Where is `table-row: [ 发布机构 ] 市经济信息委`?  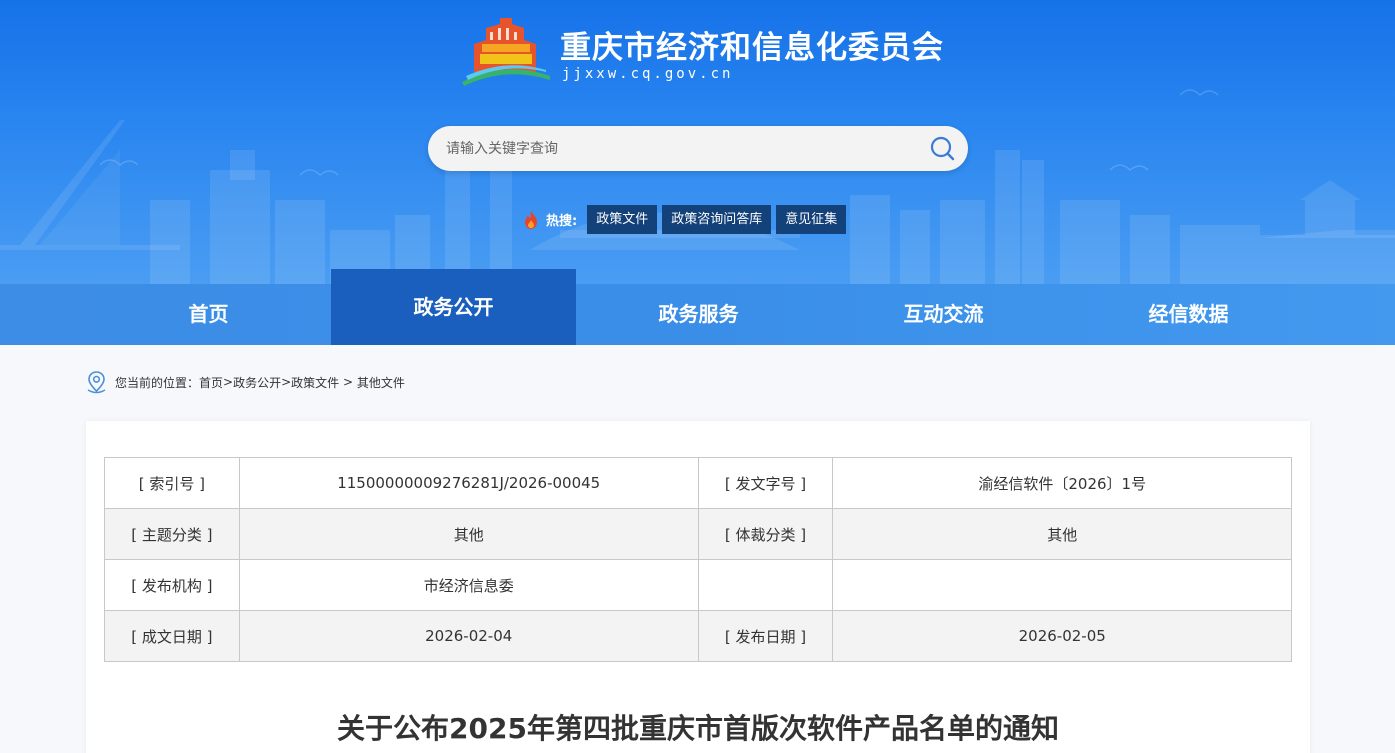 table-row: [ 发布机构 ] 市经济信息委 is located at coordinates (698, 585).